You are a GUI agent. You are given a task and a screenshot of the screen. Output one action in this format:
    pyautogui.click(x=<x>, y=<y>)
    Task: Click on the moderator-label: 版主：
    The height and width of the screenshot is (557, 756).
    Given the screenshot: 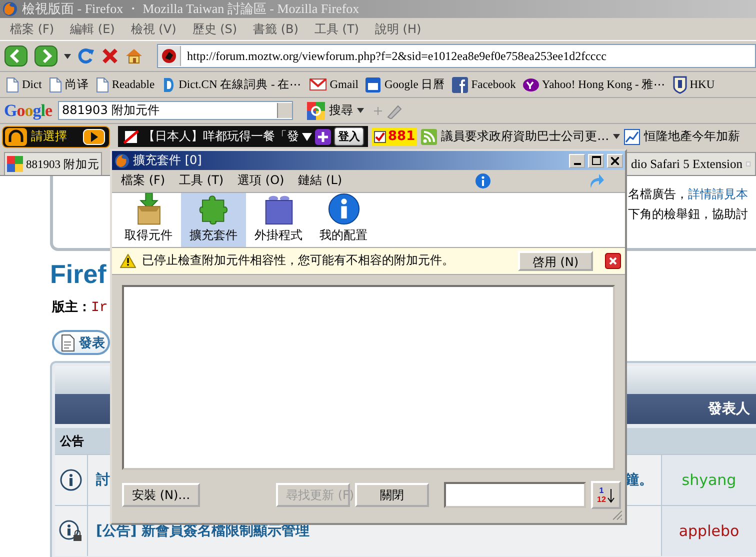 What is the action you would take?
    pyautogui.click(x=71, y=307)
    